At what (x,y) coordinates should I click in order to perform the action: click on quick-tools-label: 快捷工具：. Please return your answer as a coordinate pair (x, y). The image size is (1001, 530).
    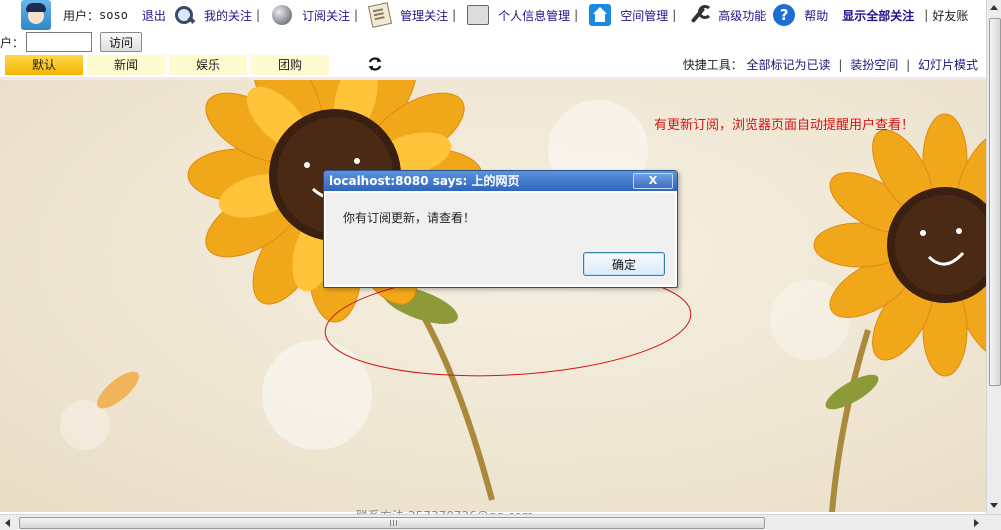
    Looking at the image, I should click on (712, 65).